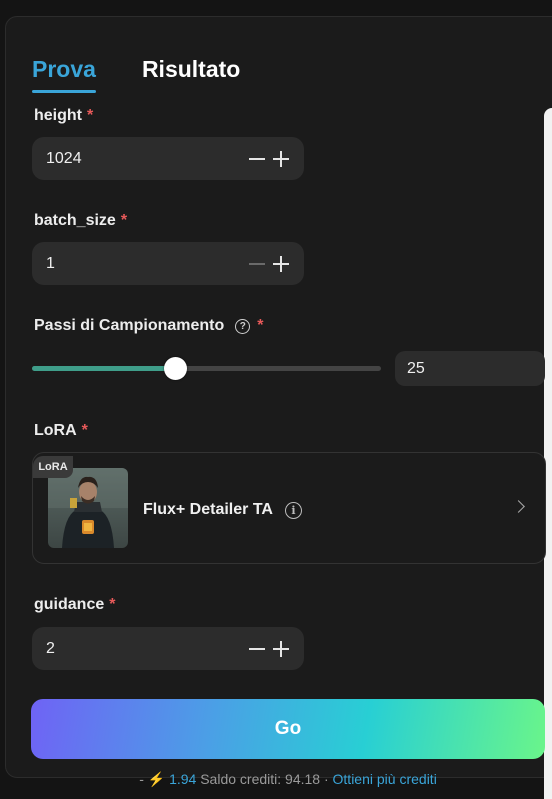 This screenshot has width=552, height=799. Describe the element at coordinates (260, 779) in the screenshot. I see `credit-balance: Saldo crediti: 94.18` at that location.